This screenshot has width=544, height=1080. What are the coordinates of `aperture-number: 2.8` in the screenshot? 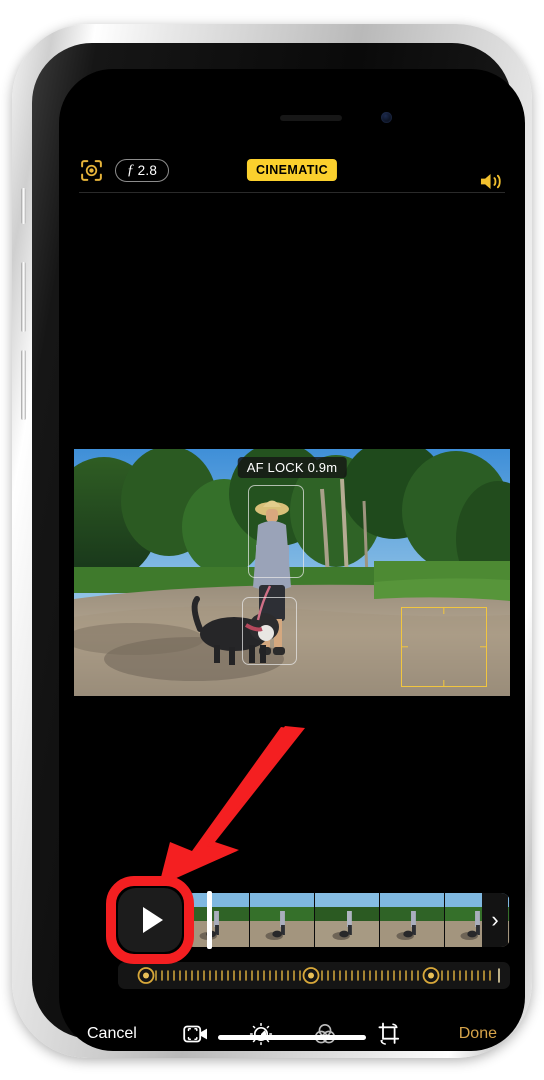 It's located at (147, 170).